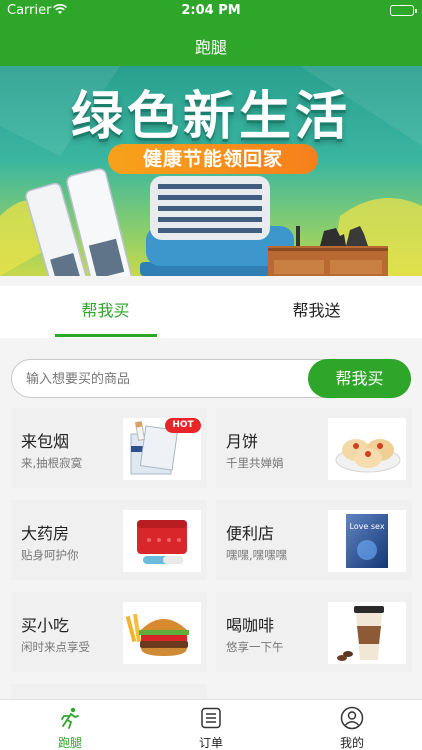 The width and height of the screenshot is (422, 750). I want to click on banner-headline: 绿色新生活, so click(210, 117).